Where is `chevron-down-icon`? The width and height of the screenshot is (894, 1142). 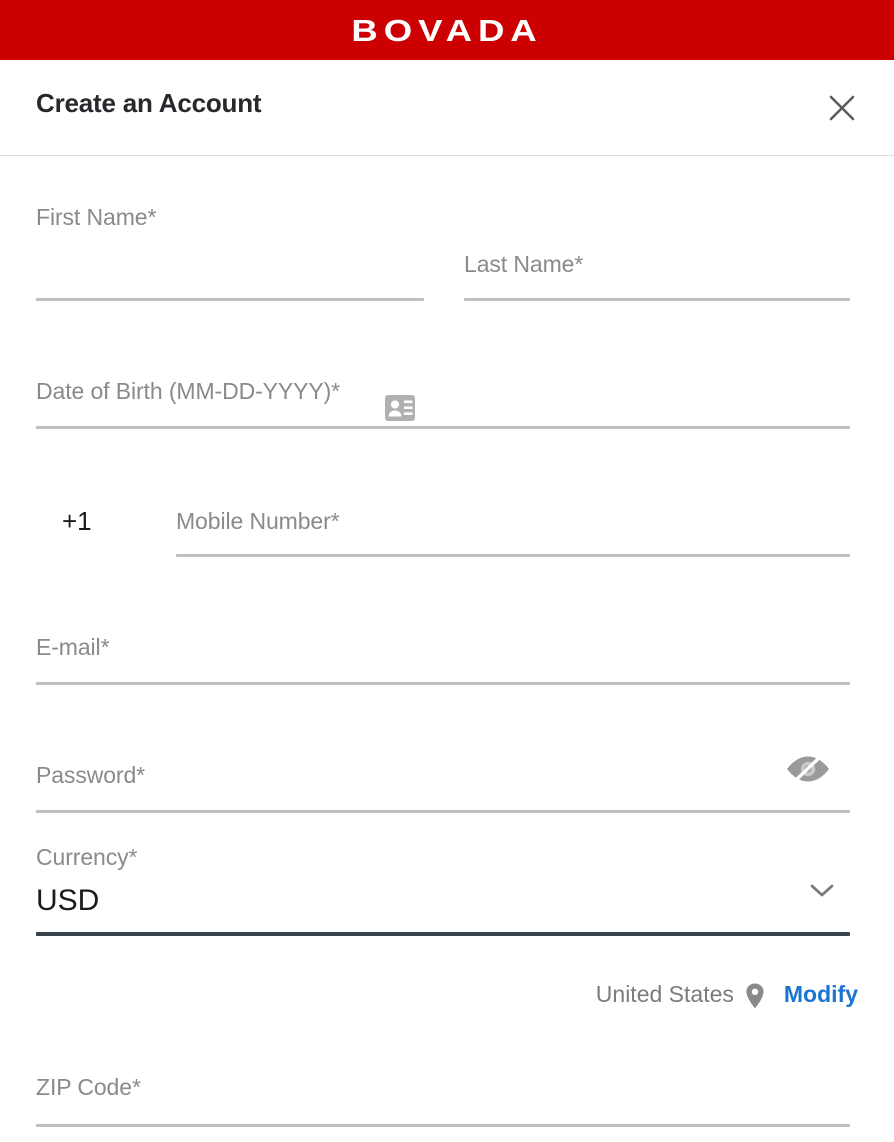 chevron-down-icon is located at coordinates (822, 893).